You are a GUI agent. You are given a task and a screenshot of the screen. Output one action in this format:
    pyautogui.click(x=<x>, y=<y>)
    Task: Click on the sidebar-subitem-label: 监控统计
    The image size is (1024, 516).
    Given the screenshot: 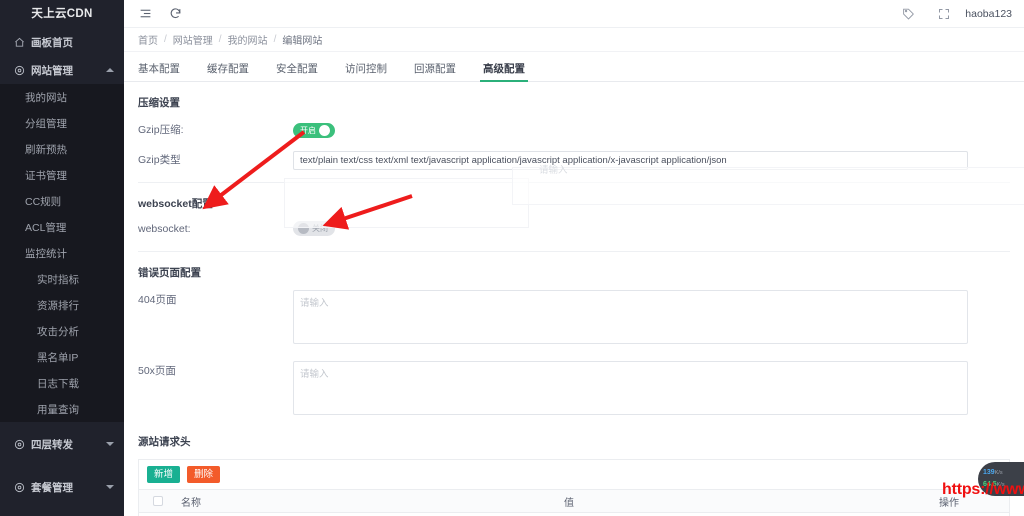 What is the action you would take?
    pyautogui.click(x=46, y=253)
    